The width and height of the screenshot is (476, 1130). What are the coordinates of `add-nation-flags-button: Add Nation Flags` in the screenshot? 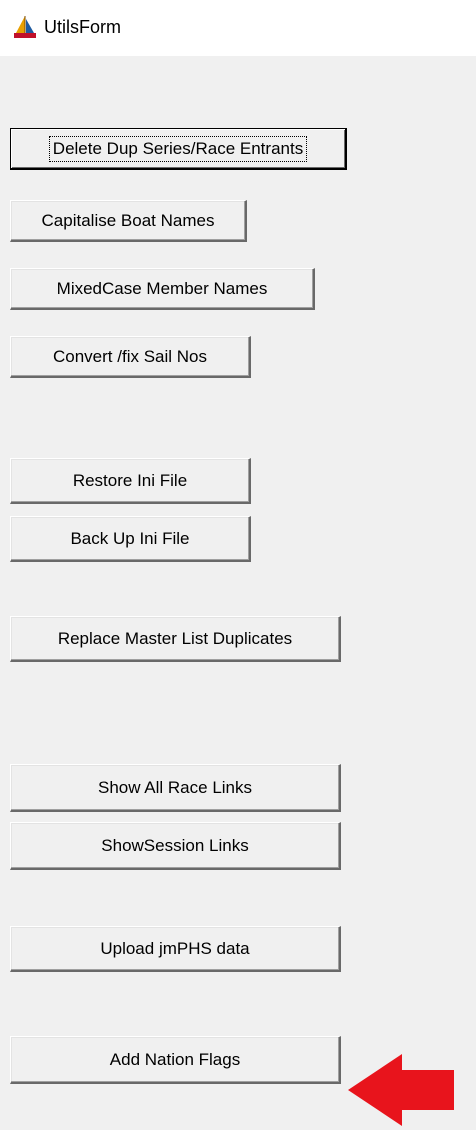 It's located at (175, 1060).